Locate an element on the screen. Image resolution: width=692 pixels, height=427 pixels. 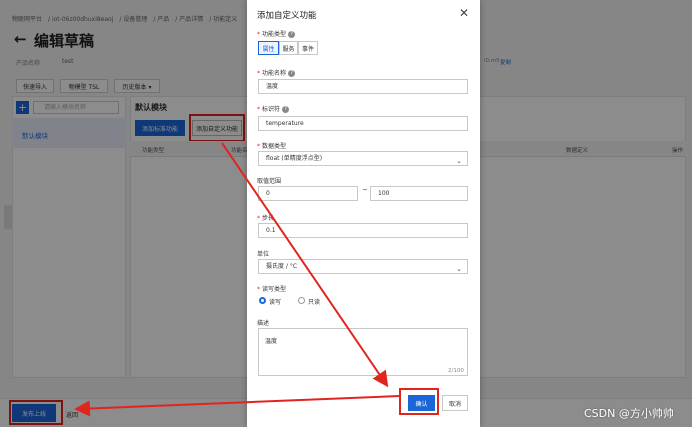
function-type-label: * 功能类型? is located at coordinates (276, 33).